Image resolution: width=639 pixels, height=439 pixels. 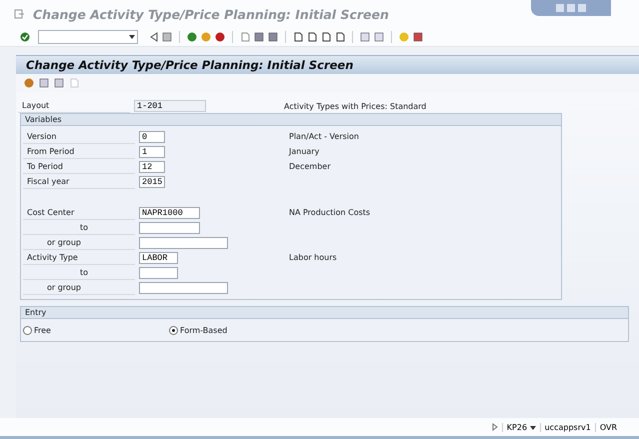 What do you see at coordinates (152, 182) in the screenshot?
I see `input-field: 2015` at bounding box center [152, 182].